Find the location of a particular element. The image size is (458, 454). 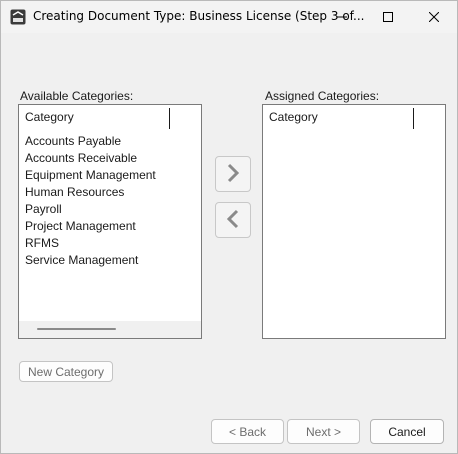

assigned-column-header: Category is located at coordinates (338, 117).